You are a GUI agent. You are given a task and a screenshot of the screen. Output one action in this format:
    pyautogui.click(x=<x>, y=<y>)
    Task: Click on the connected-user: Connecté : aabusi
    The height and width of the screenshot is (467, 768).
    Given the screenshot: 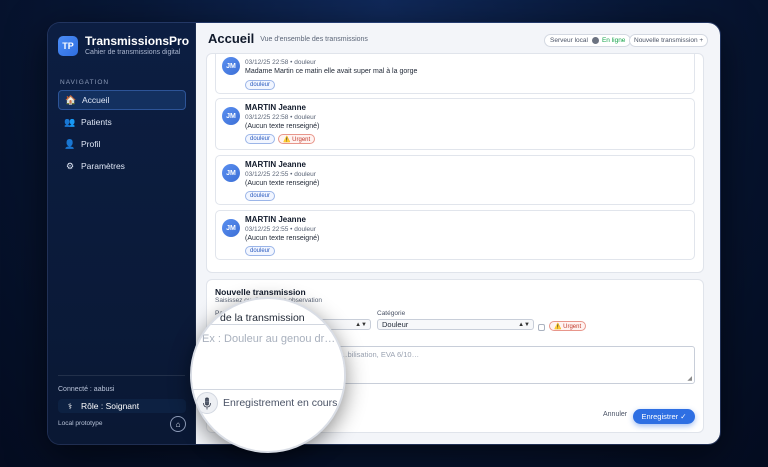 What is the action you would take?
    pyautogui.click(x=86, y=389)
    